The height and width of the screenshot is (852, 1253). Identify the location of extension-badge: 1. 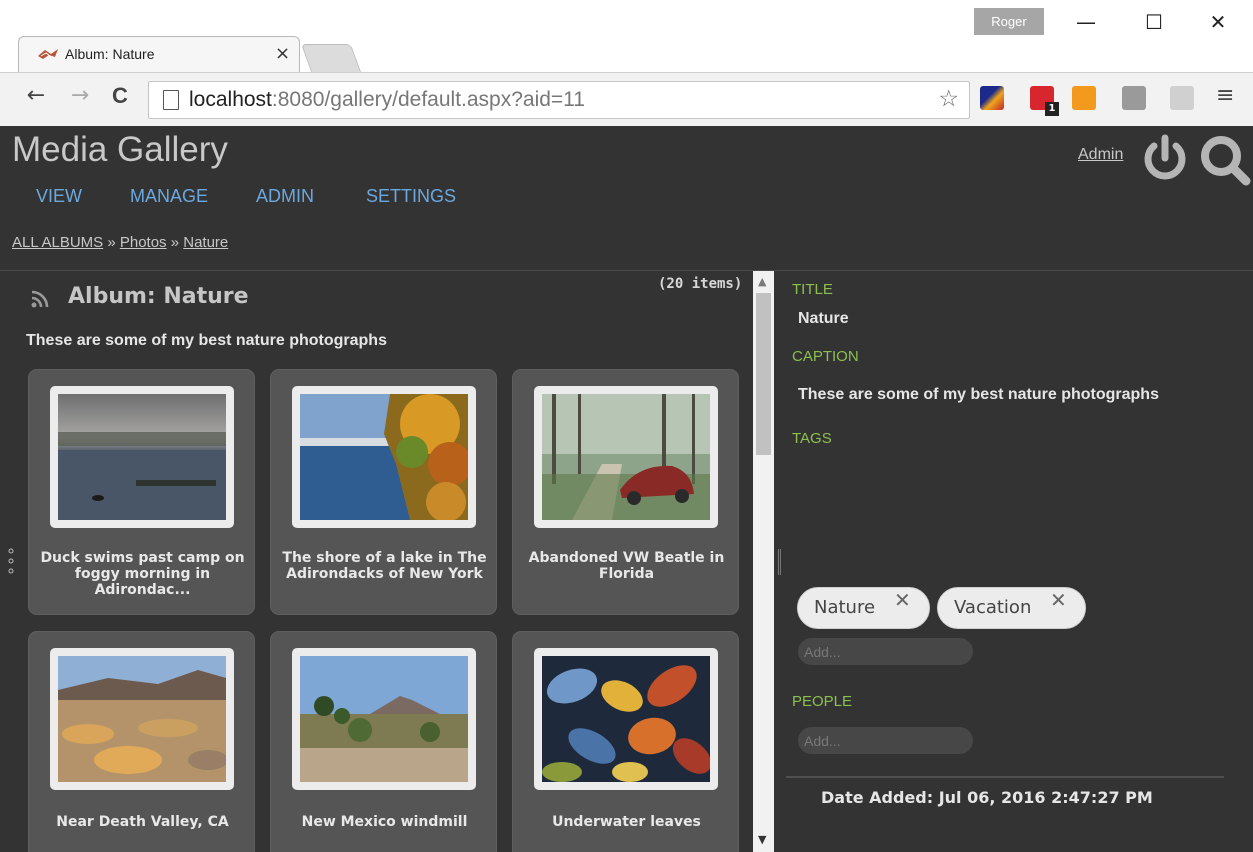
(1052, 109).